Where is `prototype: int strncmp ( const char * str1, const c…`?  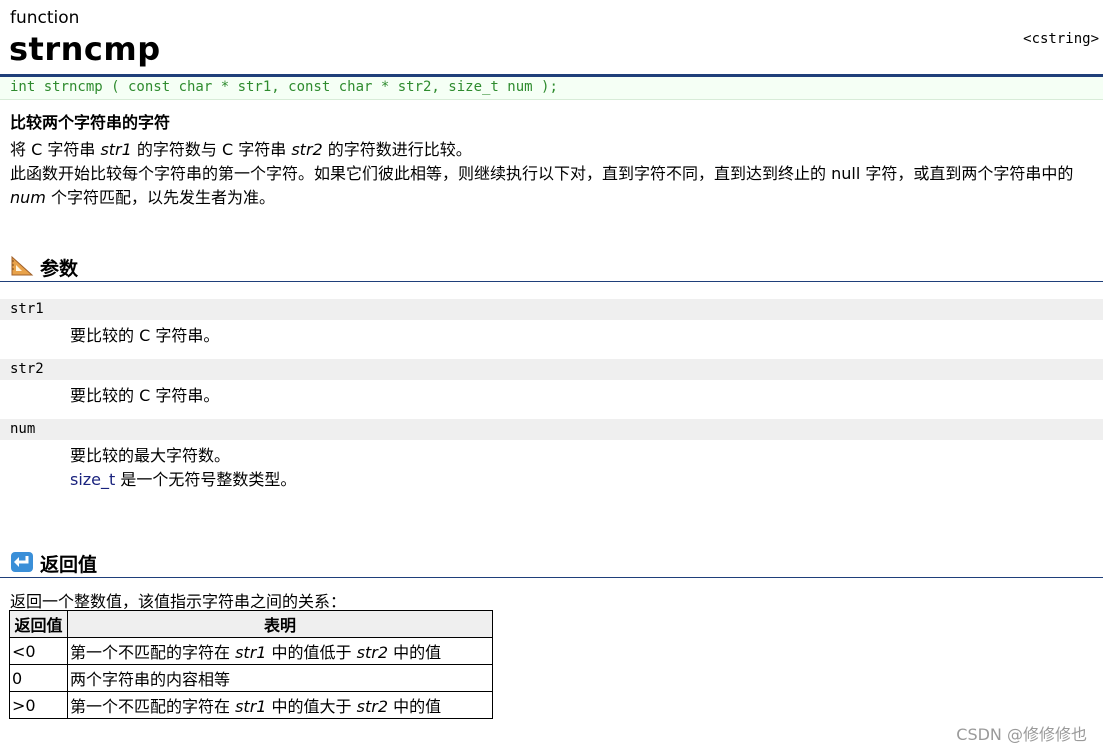 prototype: int strncmp ( const char * str1, const c… is located at coordinates (551, 87).